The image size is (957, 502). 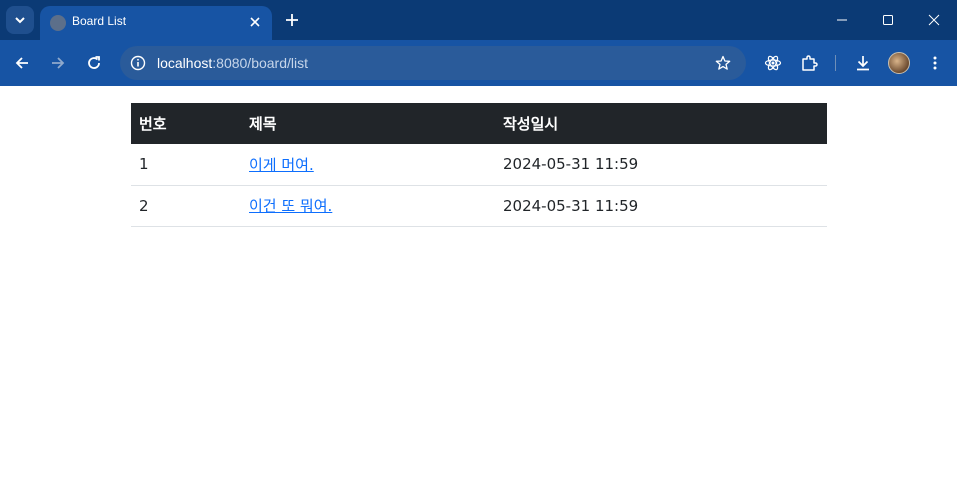 I want to click on extensions-puzzle-icon, so click(x=810, y=63).